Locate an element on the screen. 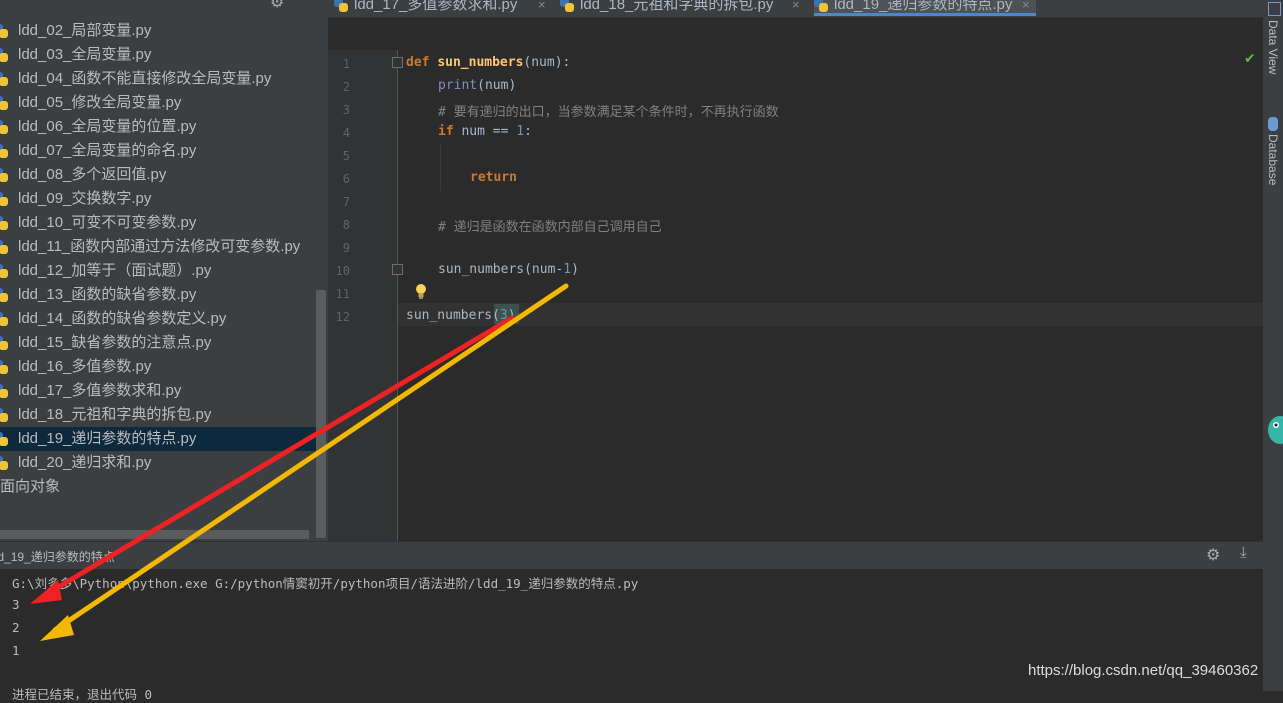  console-output-line: 2 is located at coordinates (16, 627).